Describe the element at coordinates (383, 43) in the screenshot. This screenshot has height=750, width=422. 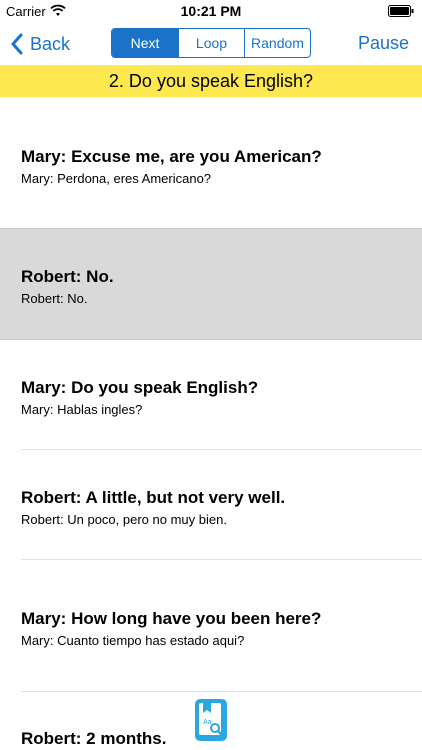
I see `pause-button: Pause` at that location.